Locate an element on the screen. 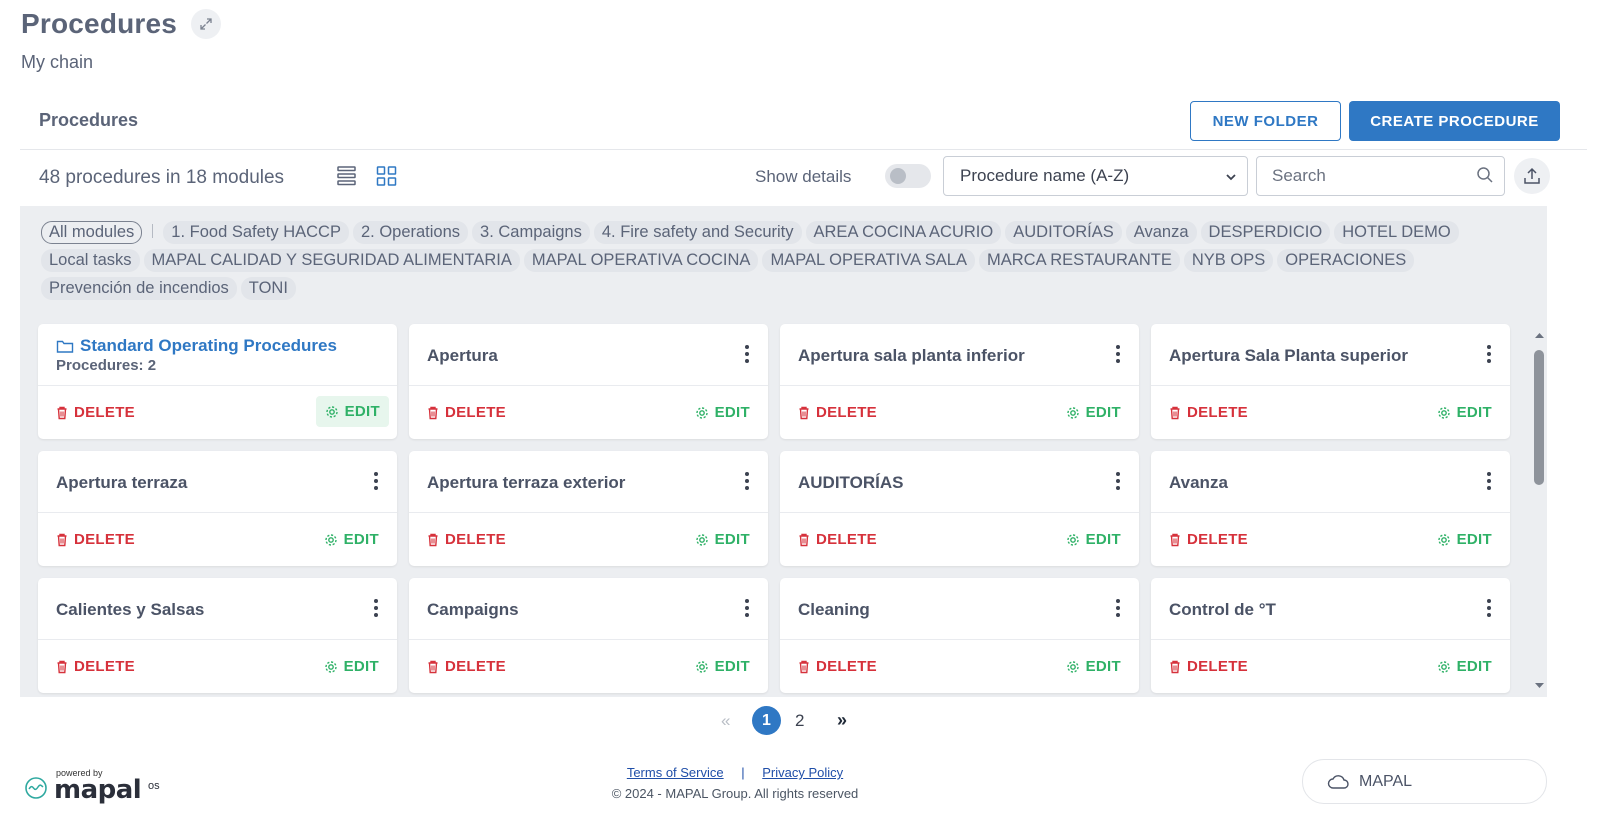  procedure-title: Apertura terraza exterior is located at coordinates (526, 483).